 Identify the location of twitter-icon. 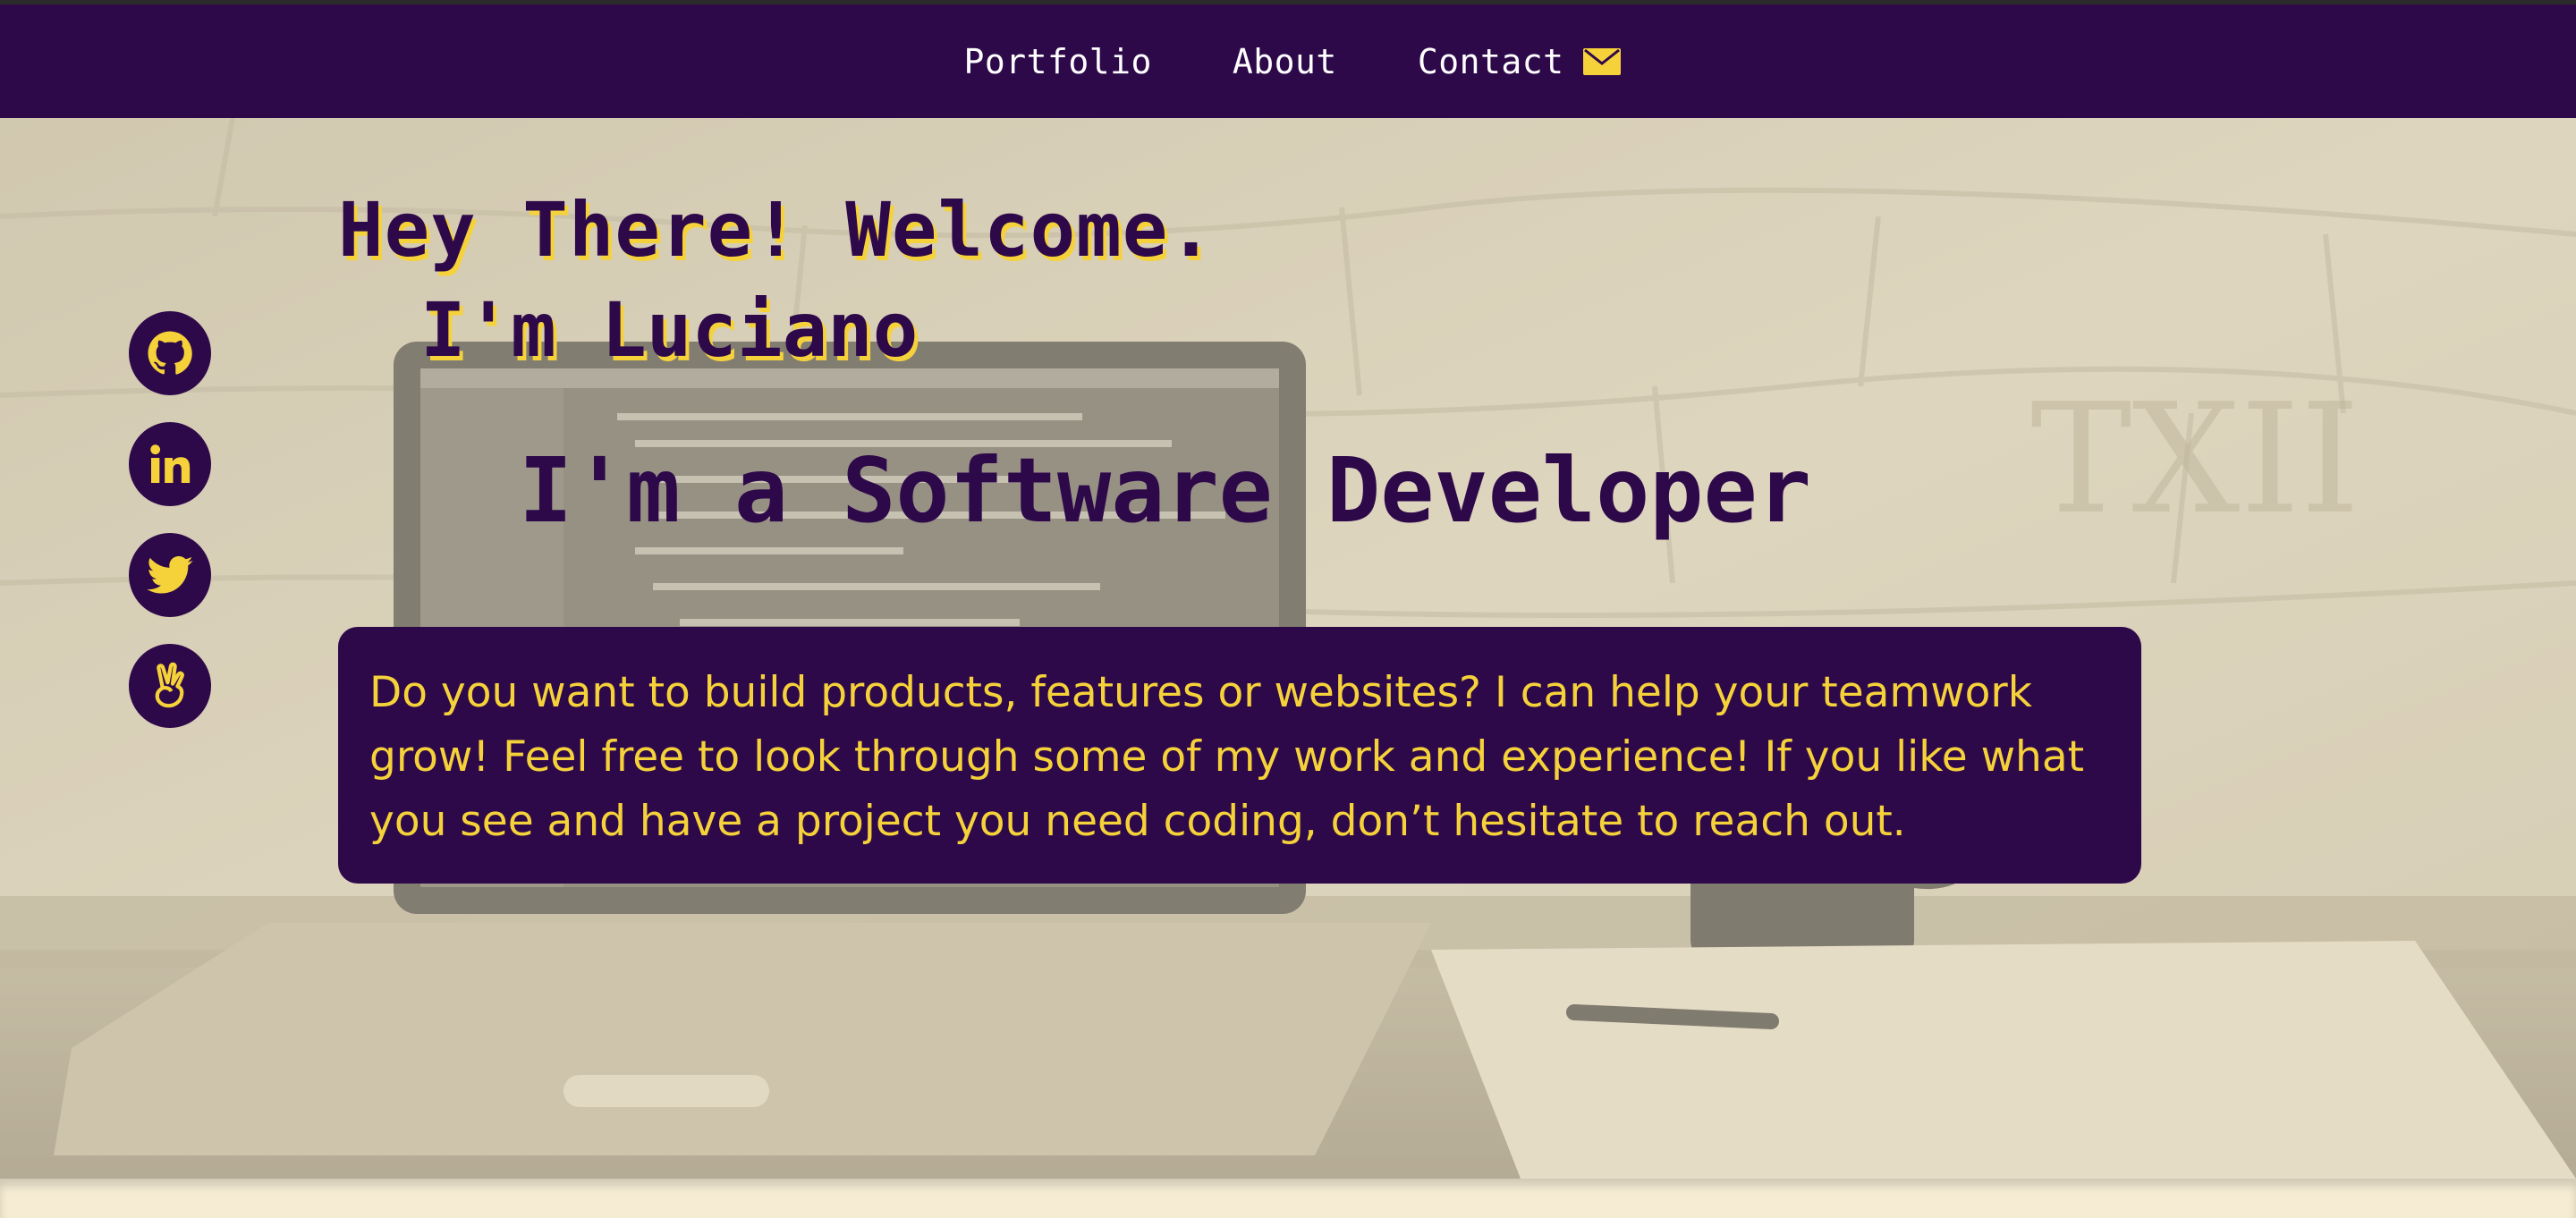
(170, 575).